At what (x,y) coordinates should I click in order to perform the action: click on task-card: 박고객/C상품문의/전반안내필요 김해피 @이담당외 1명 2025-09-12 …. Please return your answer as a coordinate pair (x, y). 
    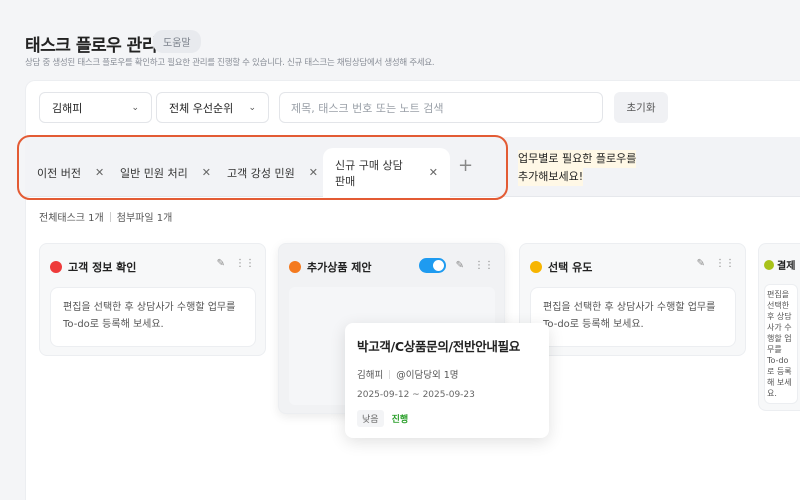
    Looking at the image, I should click on (447, 380).